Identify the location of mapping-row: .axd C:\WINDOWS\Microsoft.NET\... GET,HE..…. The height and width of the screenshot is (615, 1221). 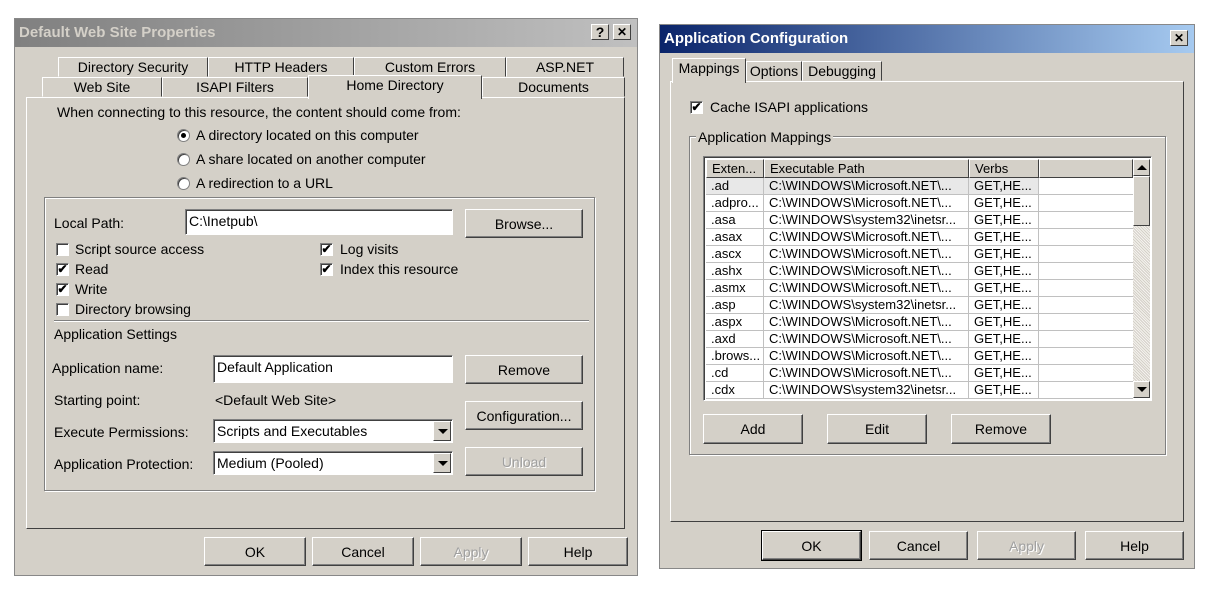
(919, 339).